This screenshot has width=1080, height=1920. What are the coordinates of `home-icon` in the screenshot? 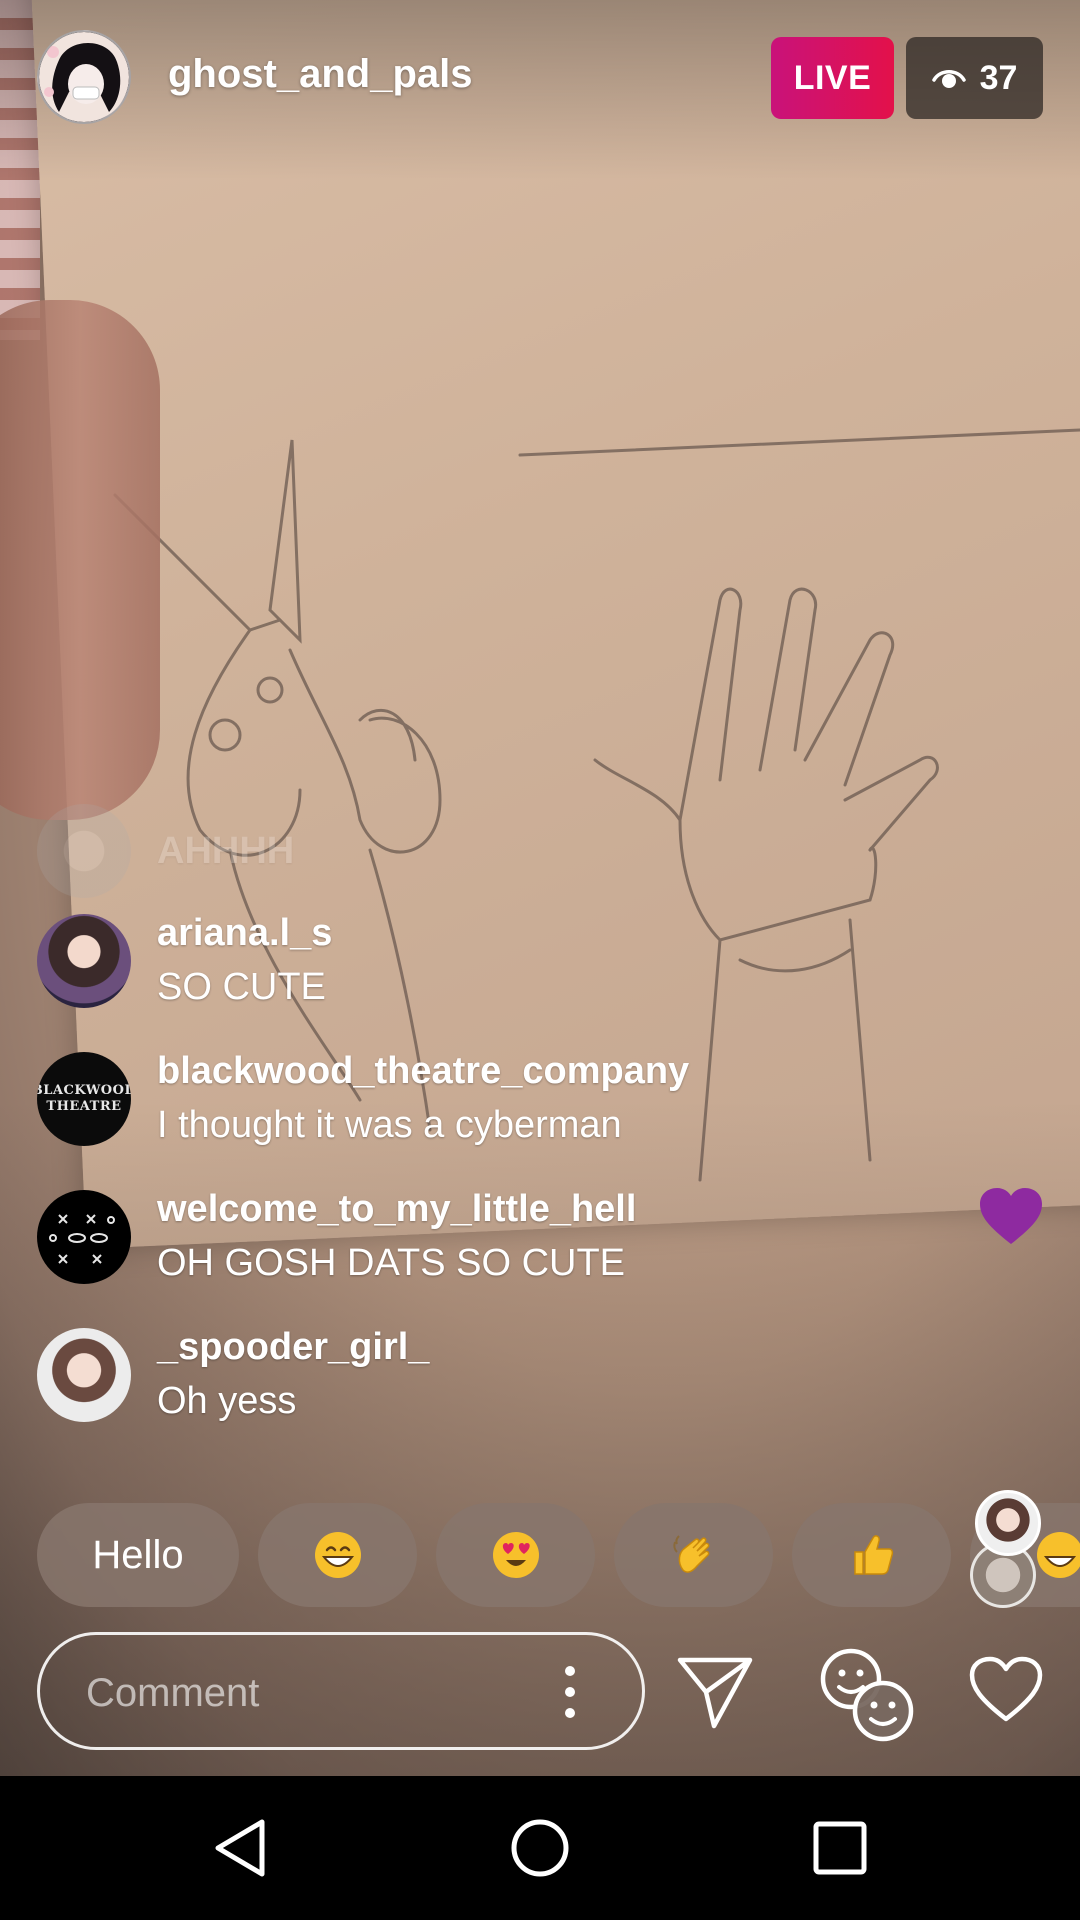 It's located at (540, 1848).